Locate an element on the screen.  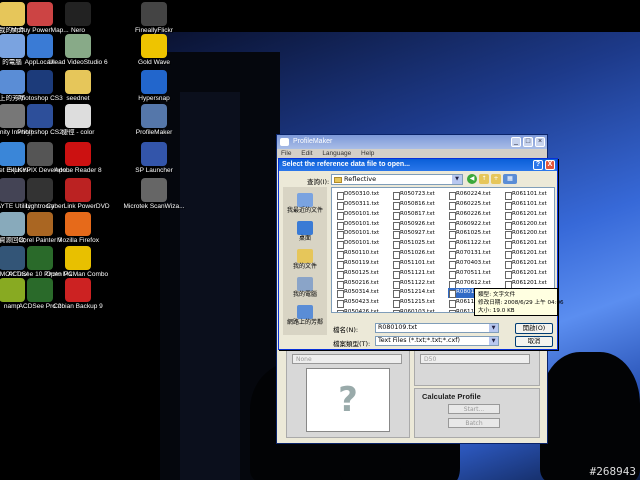
file-item: R050927.txt is located at coordinates (420, 234).